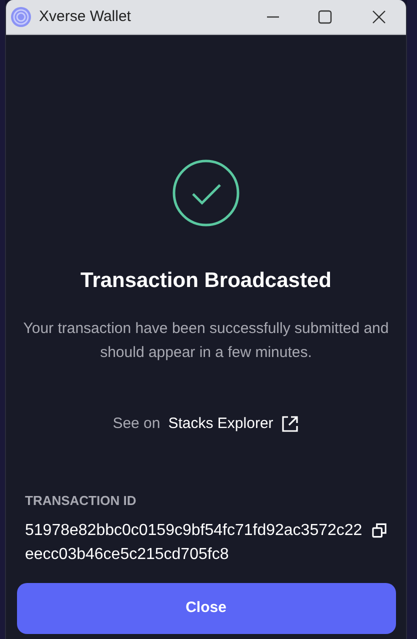 The width and height of the screenshot is (417, 639). What do you see at coordinates (206, 608) in the screenshot?
I see `close-button: Close` at bounding box center [206, 608].